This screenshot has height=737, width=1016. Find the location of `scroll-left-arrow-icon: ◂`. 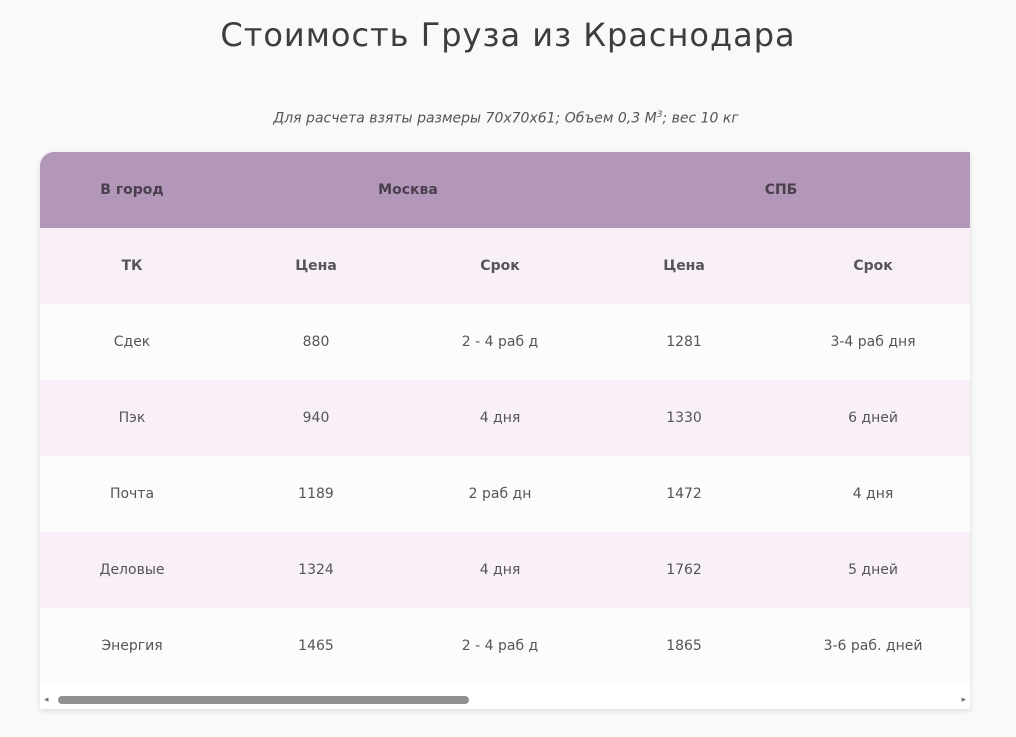

scroll-left-arrow-icon: ◂ is located at coordinates (46, 700).